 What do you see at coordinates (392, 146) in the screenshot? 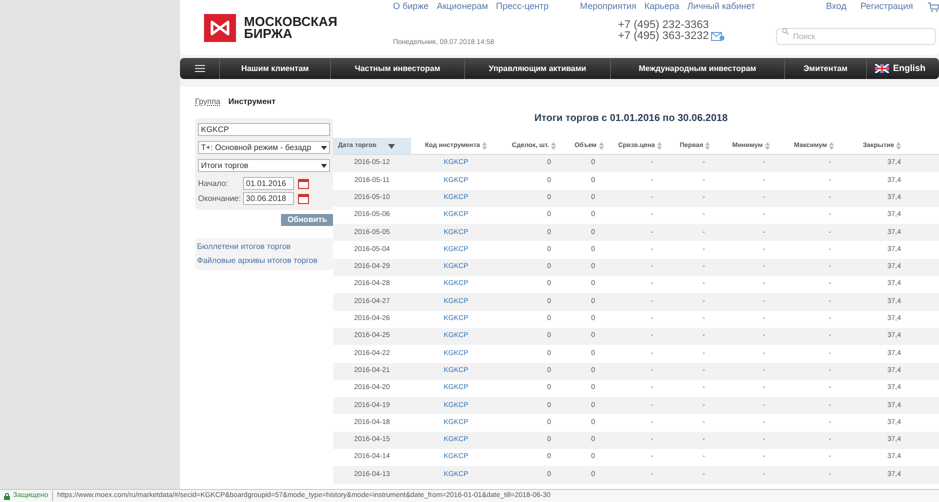
I see `sort-down-icon` at bounding box center [392, 146].